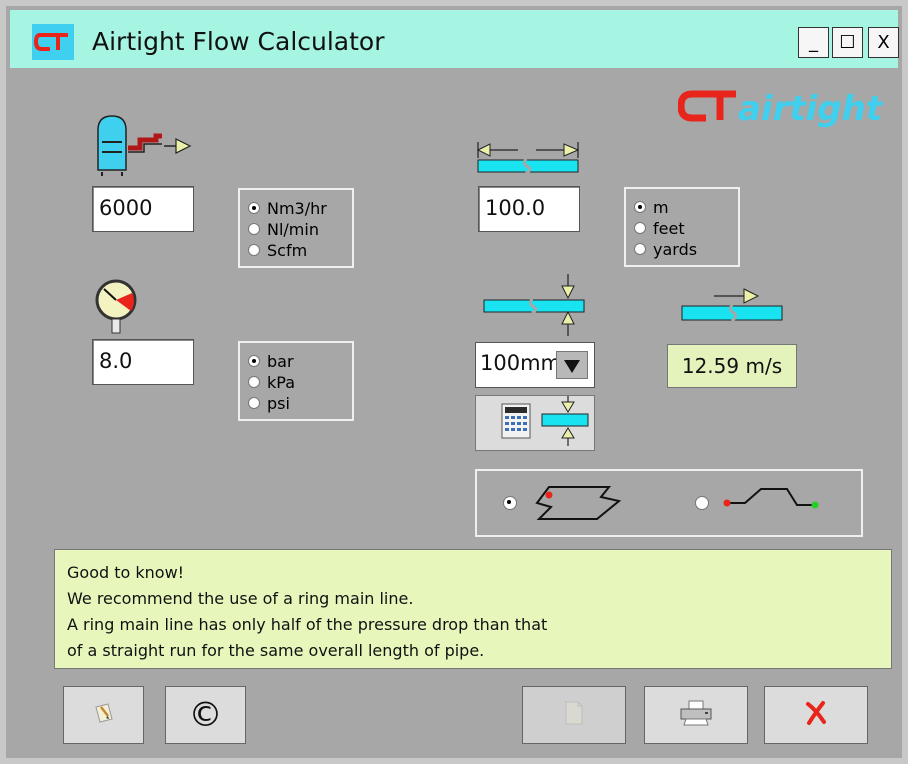 This screenshot has height=764, width=908. I want to click on exit-button, so click(816, 715).